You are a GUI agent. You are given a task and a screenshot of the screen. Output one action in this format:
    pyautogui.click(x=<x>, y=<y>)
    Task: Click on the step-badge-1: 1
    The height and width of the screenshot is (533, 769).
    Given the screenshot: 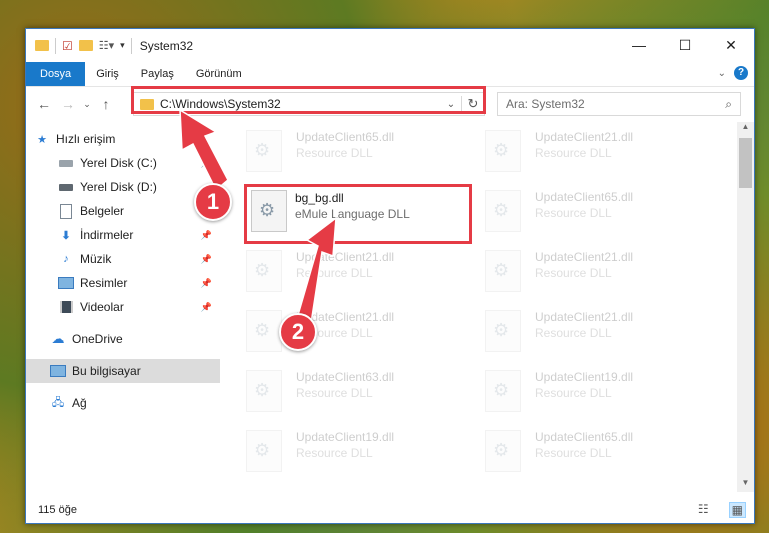 What is the action you would take?
    pyautogui.click(x=213, y=202)
    